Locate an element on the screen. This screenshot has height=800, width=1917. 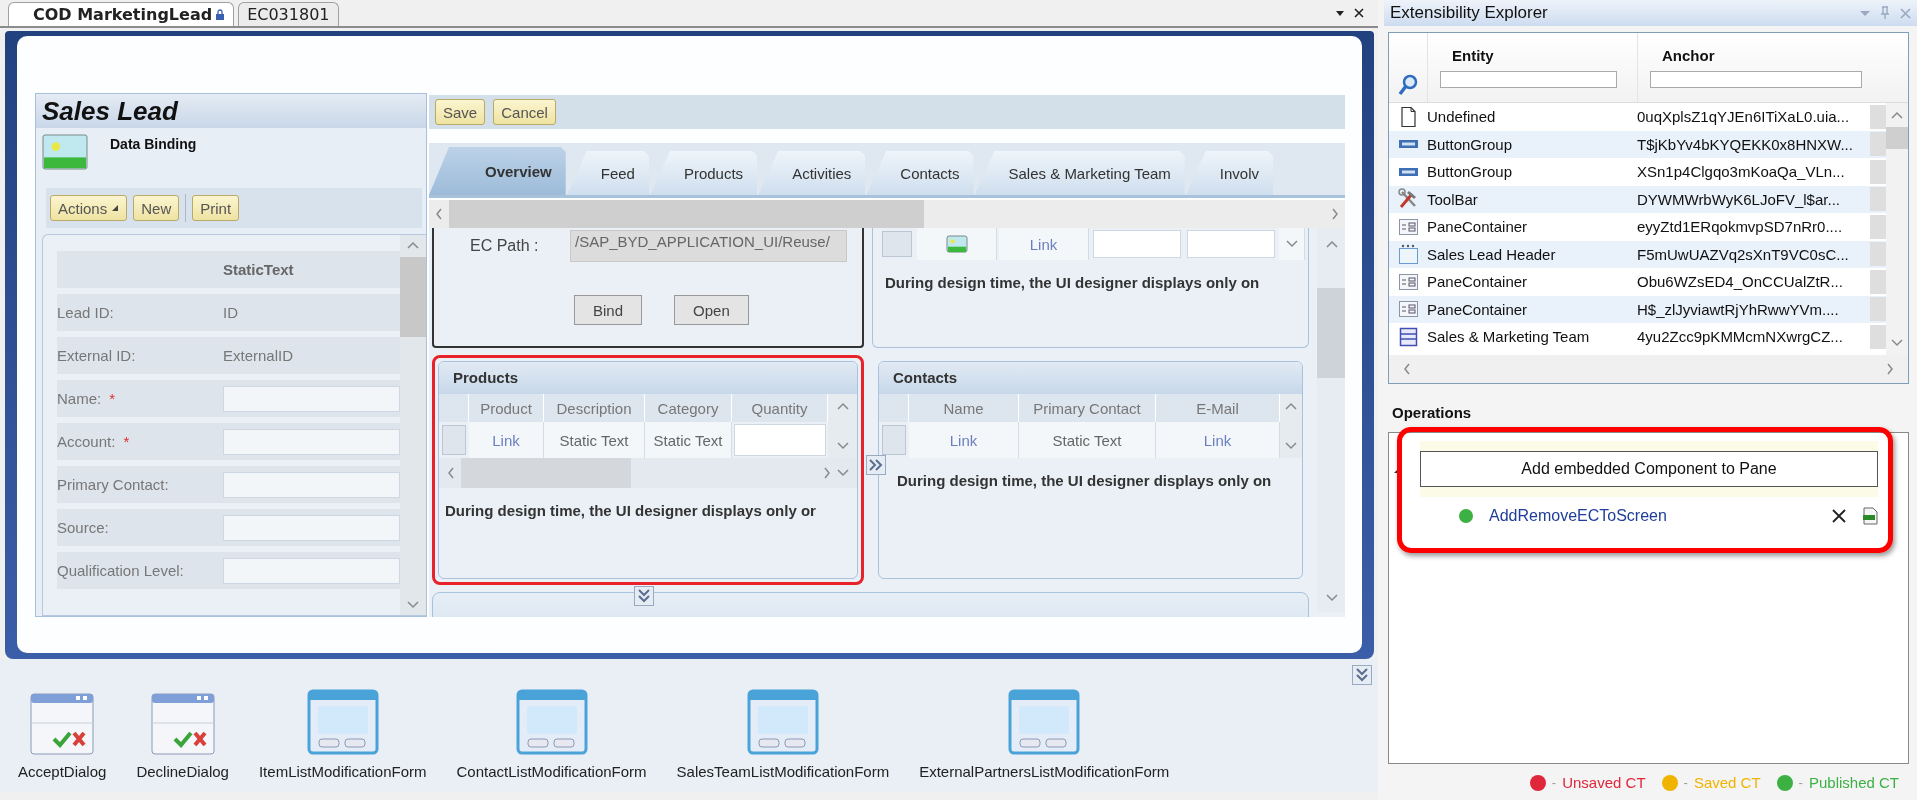
tab: Sales & Marketing Team is located at coordinates (1079, 173).